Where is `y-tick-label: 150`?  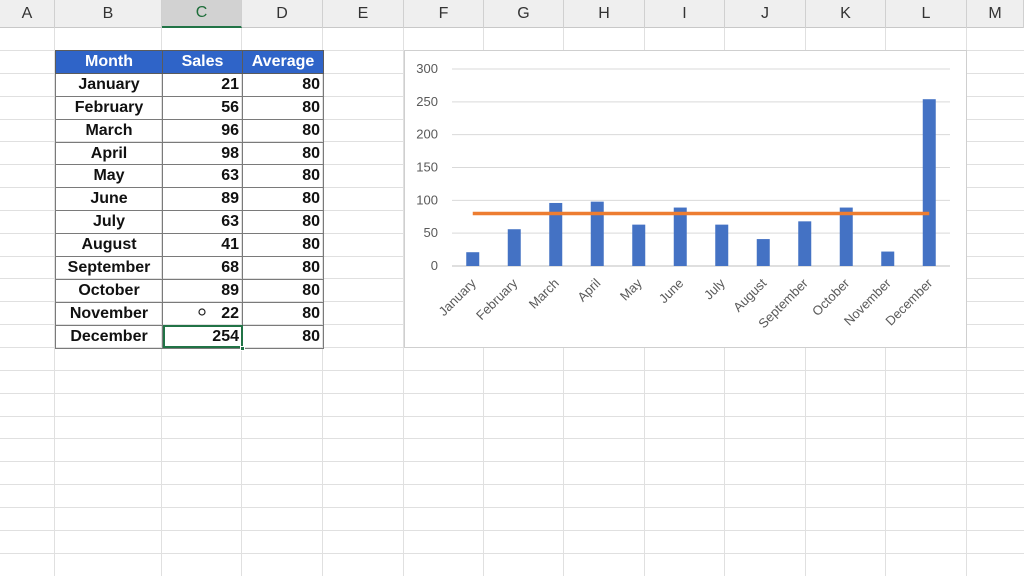 y-tick-label: 150 is located at coordinates (427, 167).